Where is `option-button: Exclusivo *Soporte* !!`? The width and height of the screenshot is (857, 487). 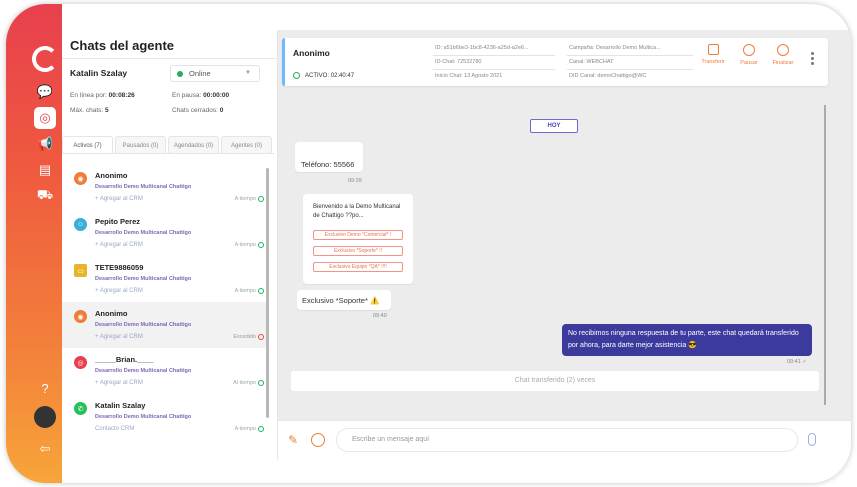
option-button: Exclusivo *Soporte* !! is located at coordinates (358, 251).